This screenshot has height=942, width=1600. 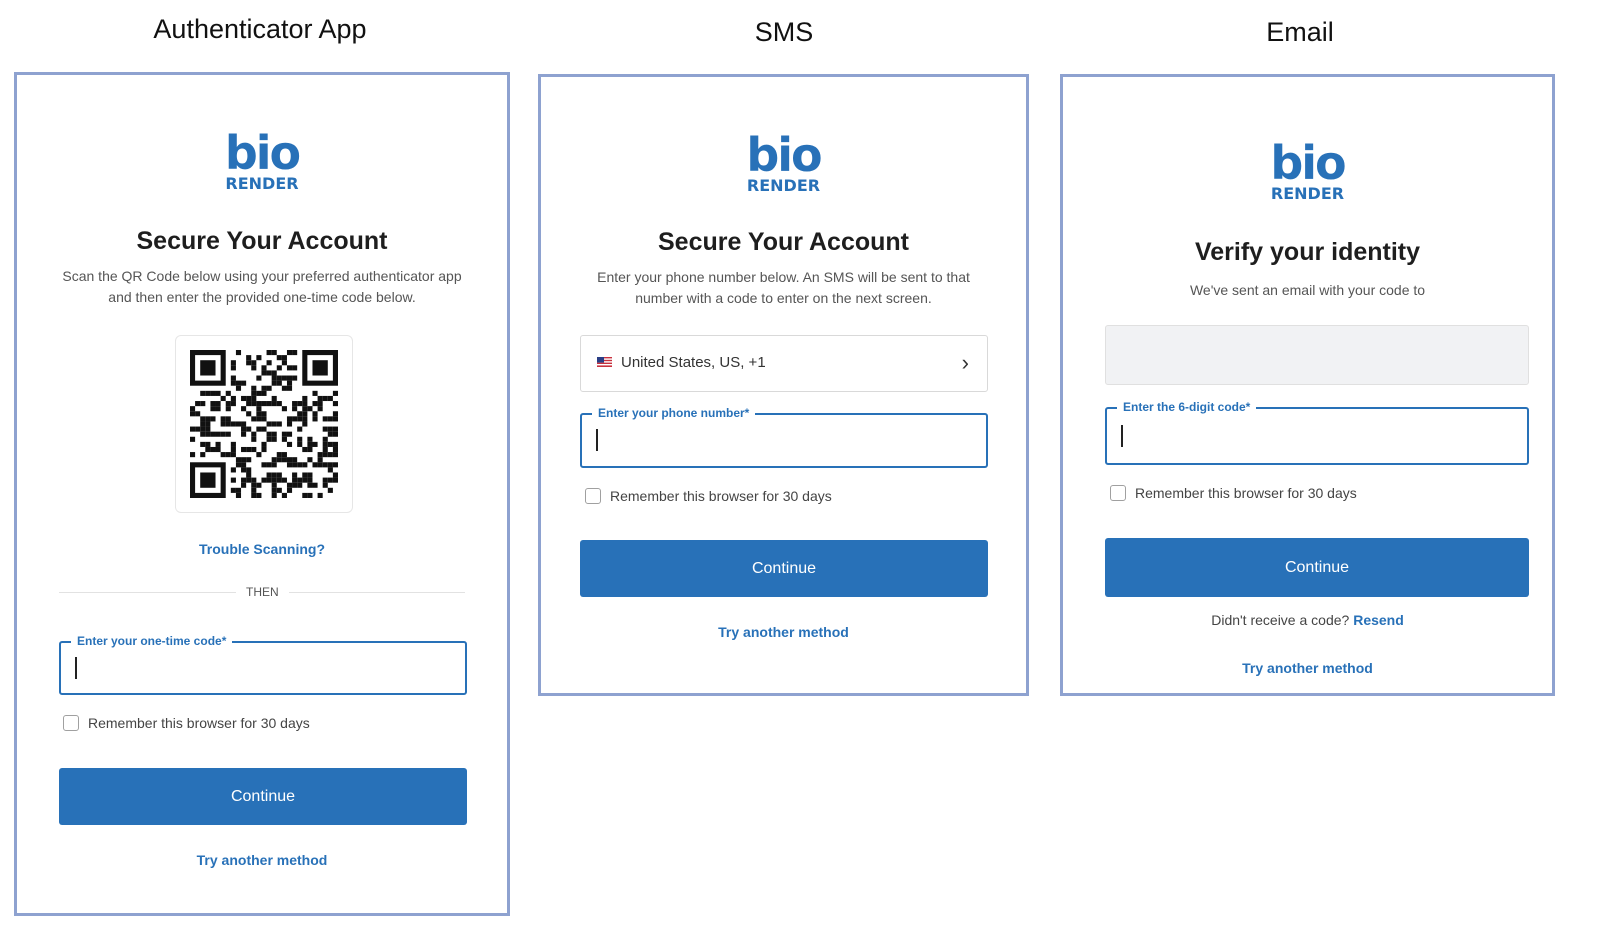 I want to click on qr-code-container, so click(x=264, y=424).